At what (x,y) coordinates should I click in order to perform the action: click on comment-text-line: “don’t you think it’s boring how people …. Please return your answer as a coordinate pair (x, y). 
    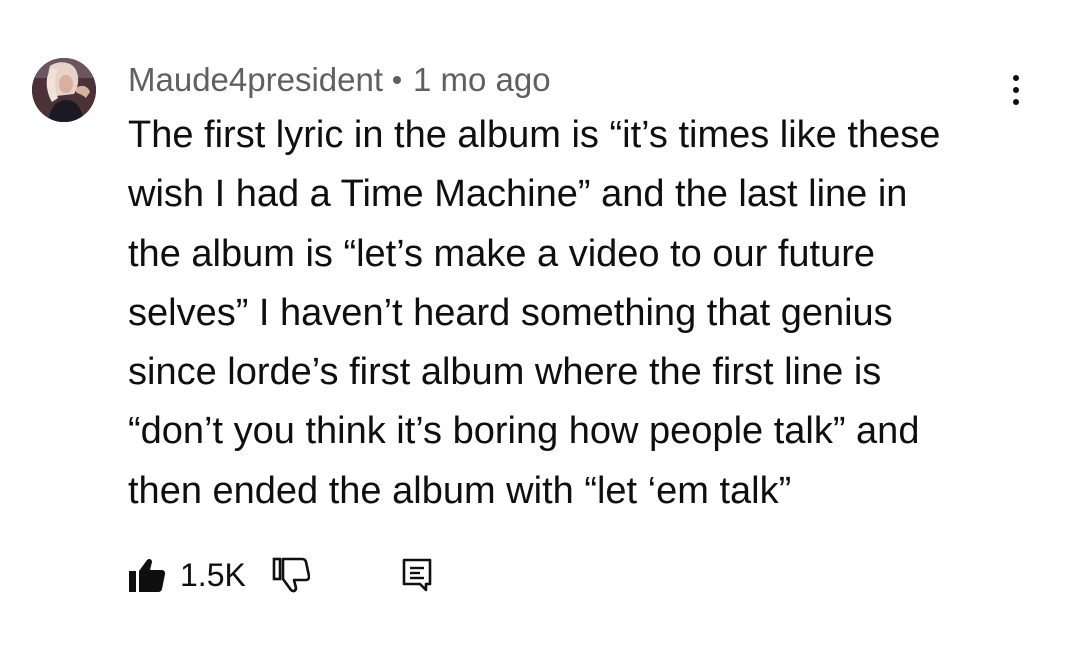
    Looking at the image, I should click on (524, 431).